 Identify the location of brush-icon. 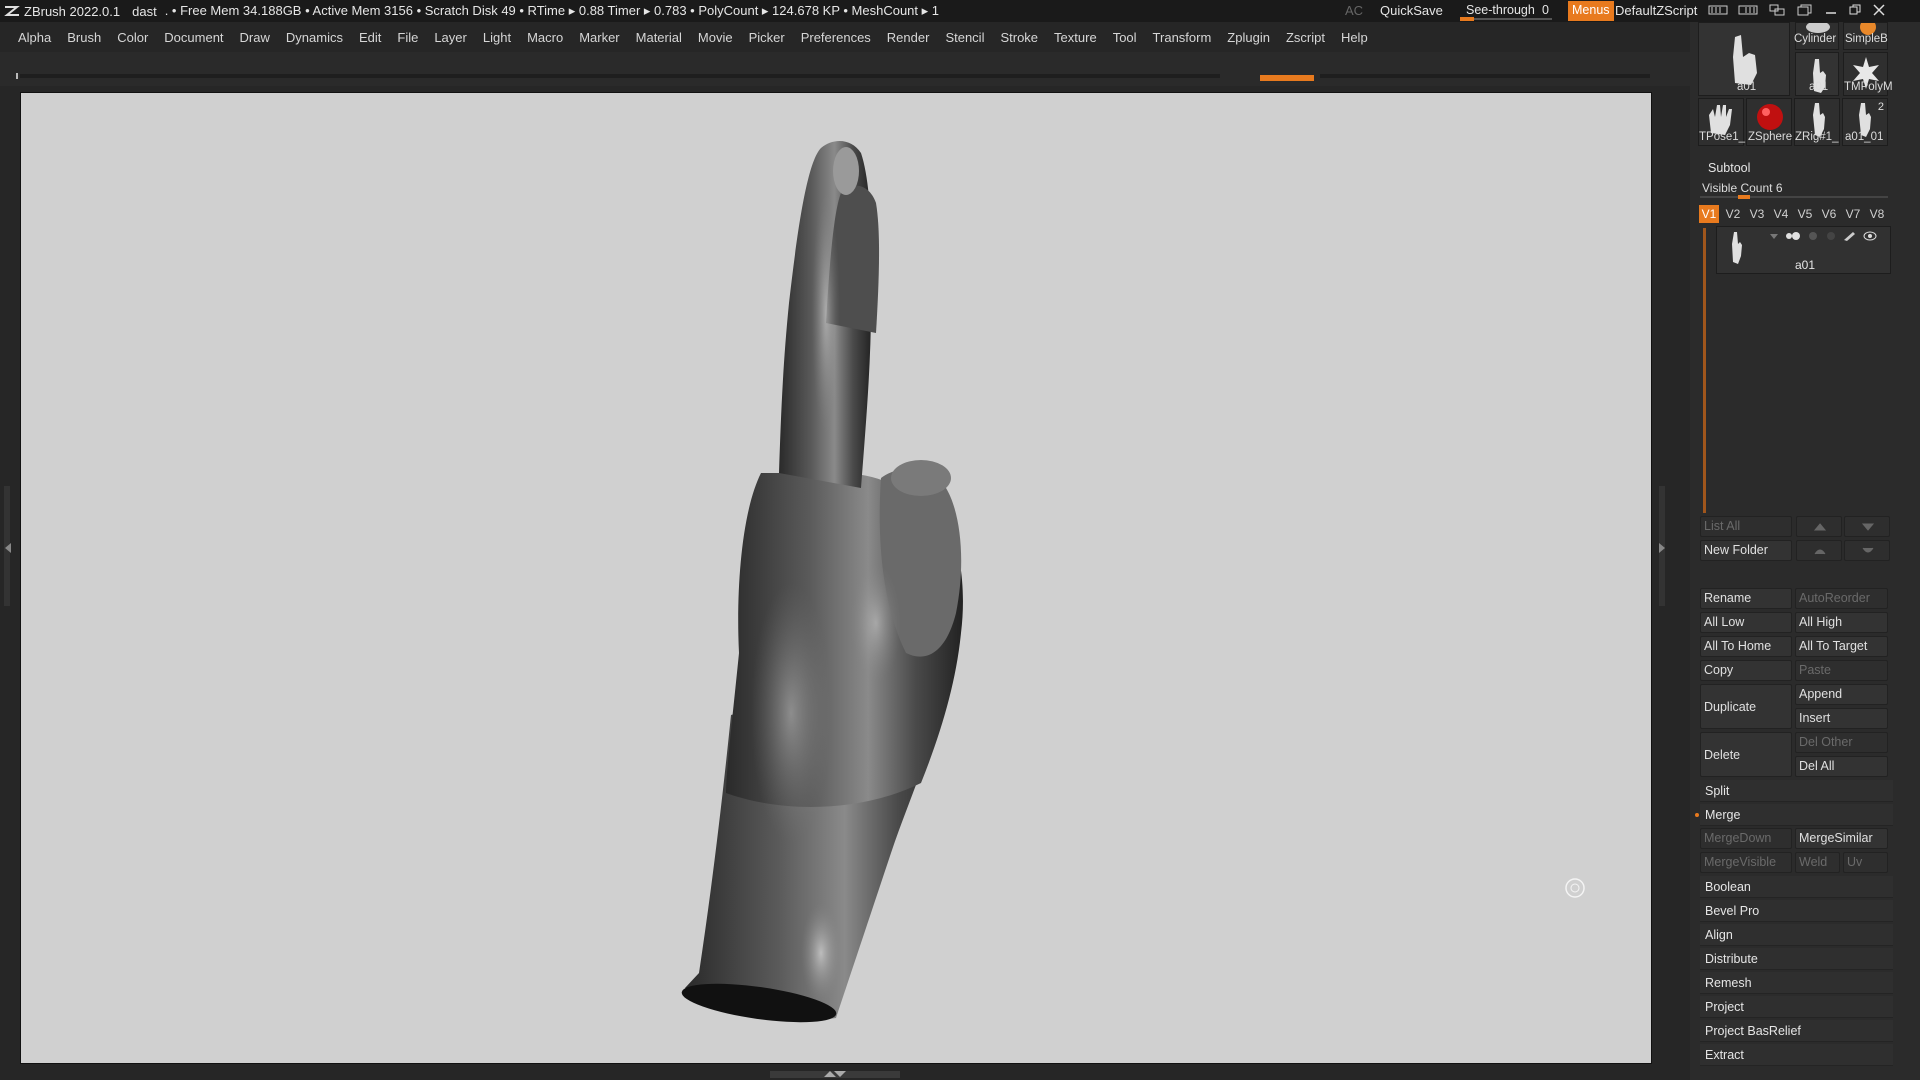
(1850, 236).